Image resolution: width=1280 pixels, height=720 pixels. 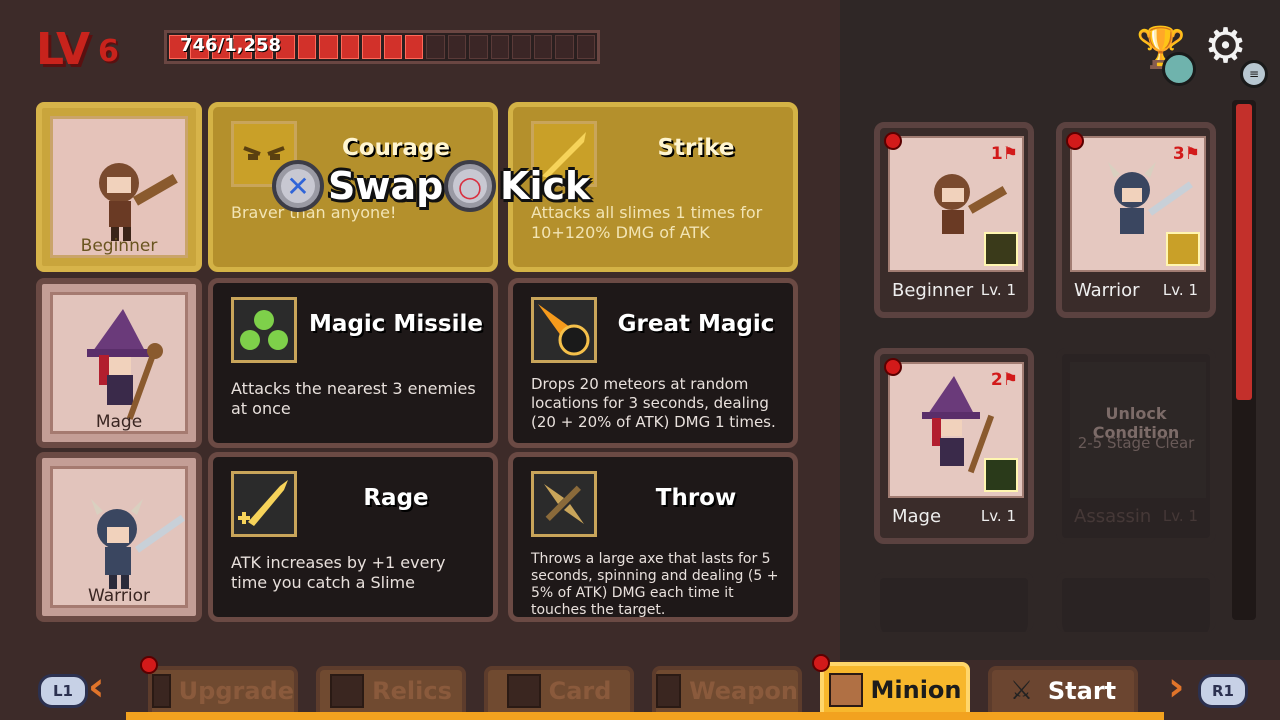 I want to click on tab-relics: Relics, so click(x=391, y=691).